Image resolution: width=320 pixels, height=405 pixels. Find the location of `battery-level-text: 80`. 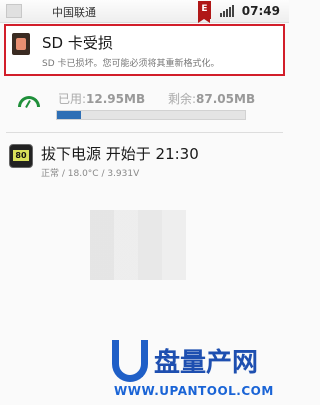

battery-level-text: 80 is located at coordinates (21, 155).